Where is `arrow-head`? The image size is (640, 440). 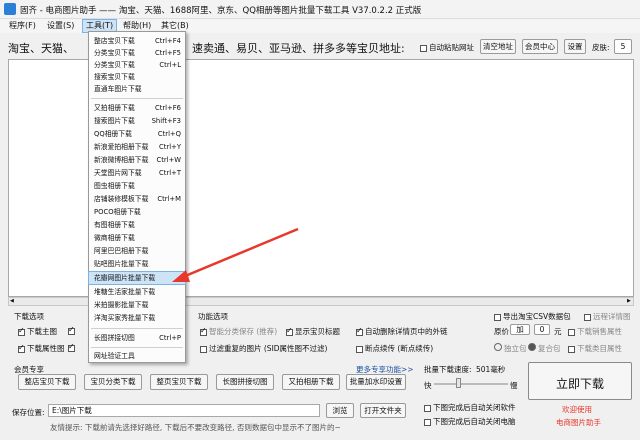
arrow-head is located at coordinates (181, 276).